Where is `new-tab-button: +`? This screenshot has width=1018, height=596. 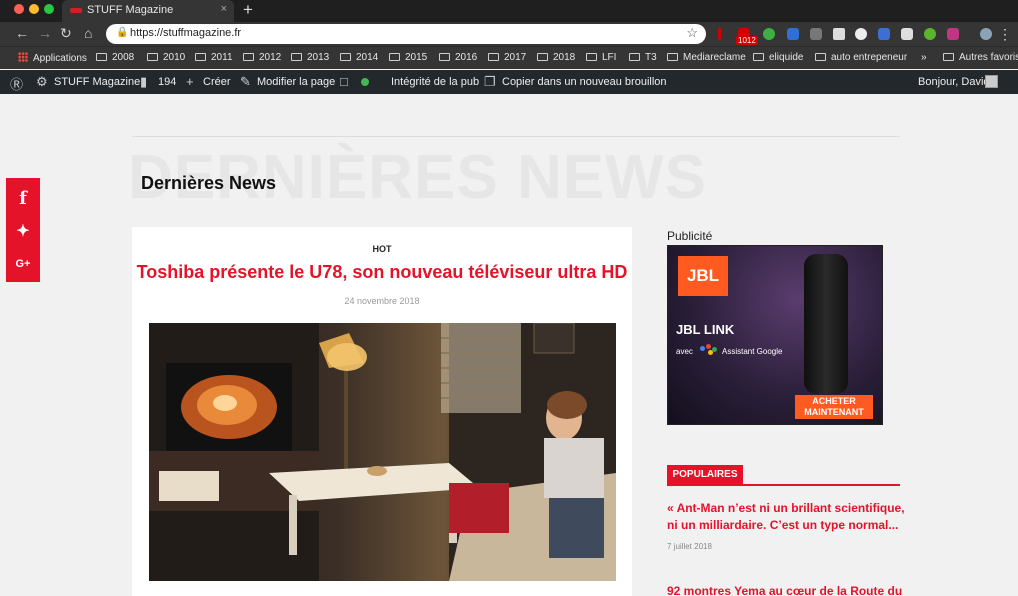
new-tab-button: + is located at coordinates (248, 10).